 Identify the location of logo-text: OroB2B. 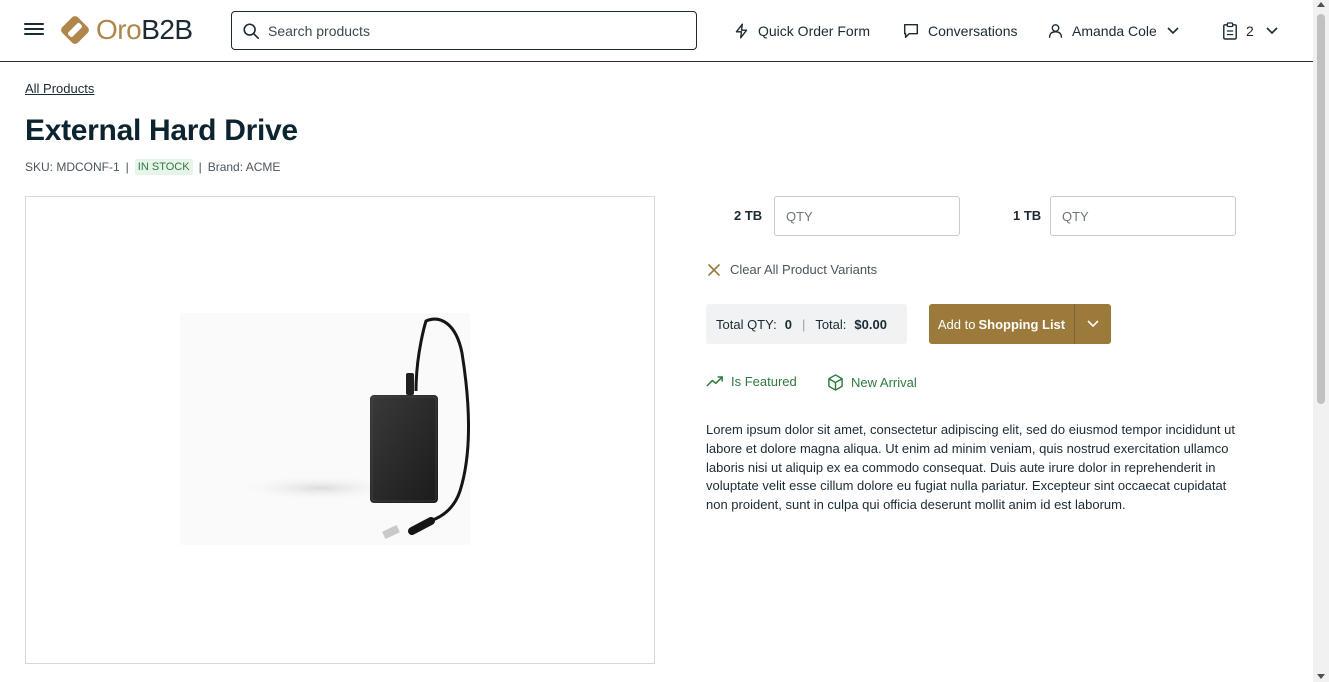
(144, 29).